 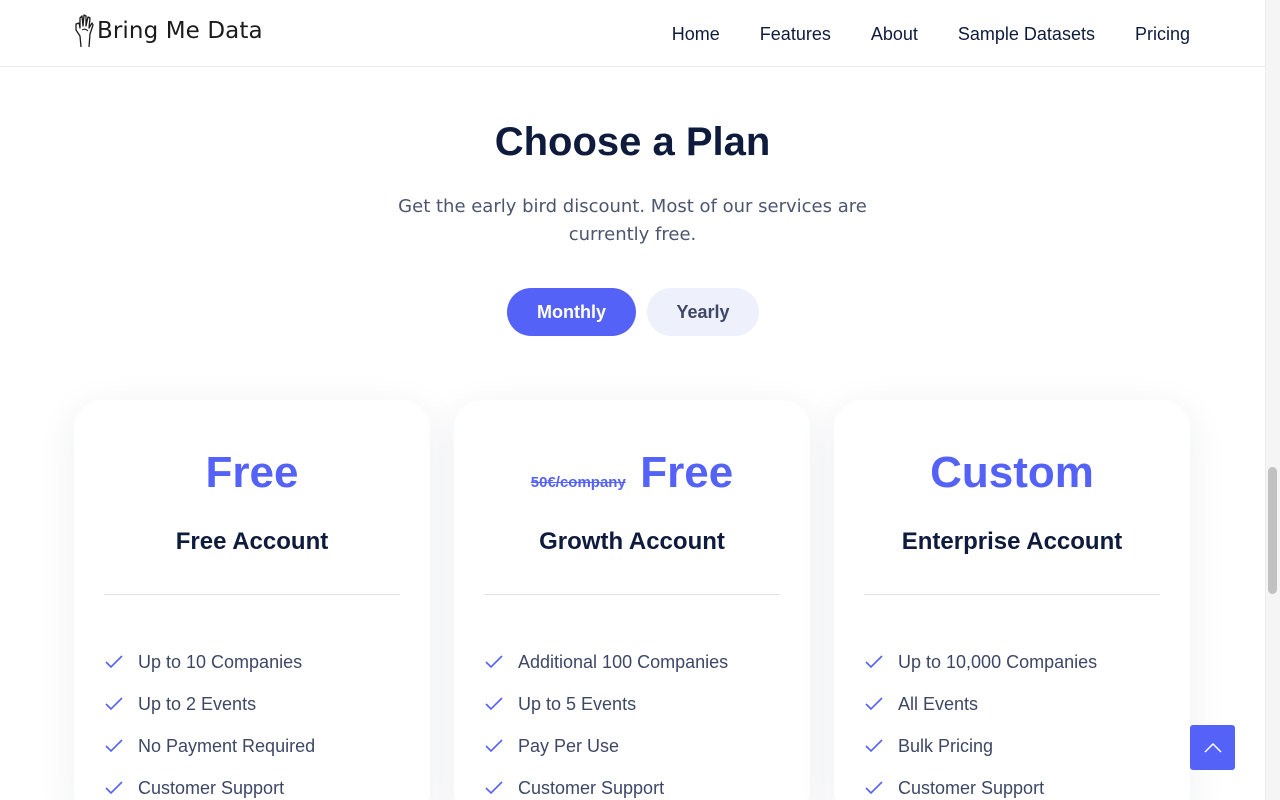 I want to click on feature-item: Up to 10 Companies, so click(x=209, y=662).